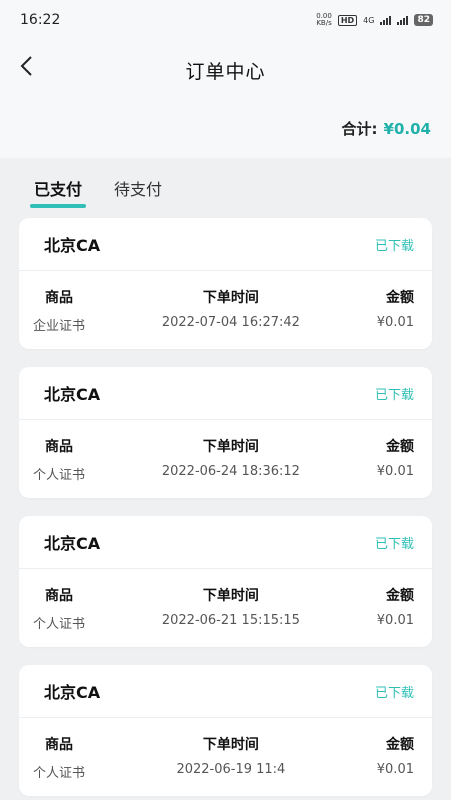 The image size is (451, 800). I want to click on network-speed: 0.00 KB/s, so click(324, 19).